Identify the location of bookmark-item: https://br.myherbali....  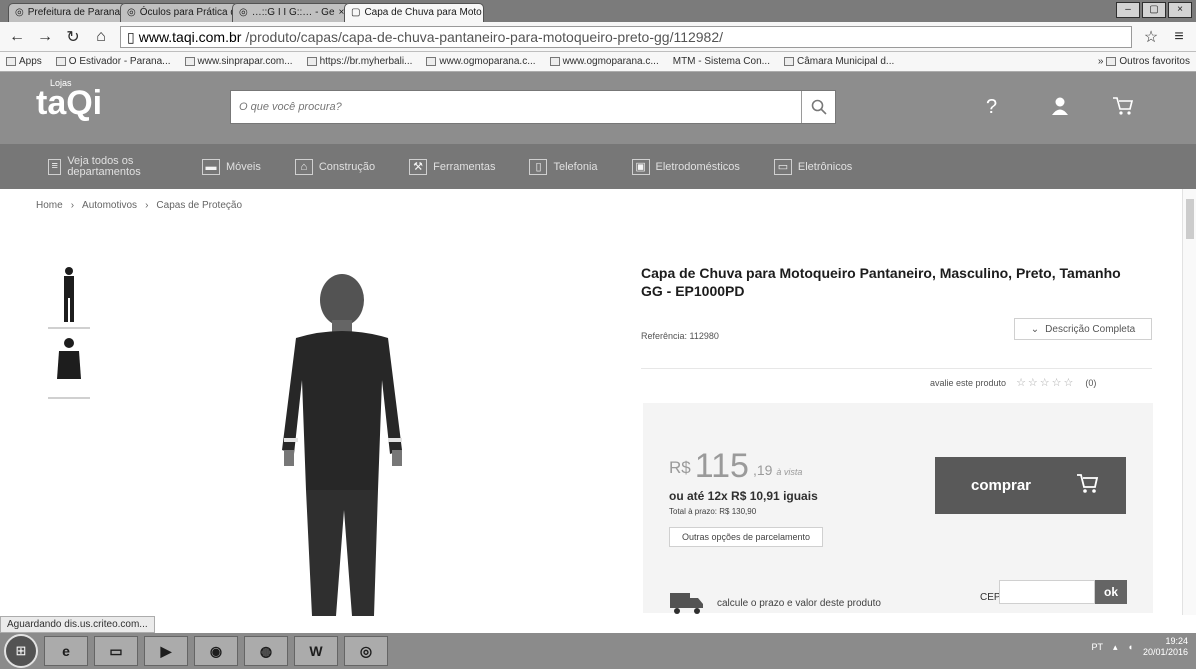
(359, 61).